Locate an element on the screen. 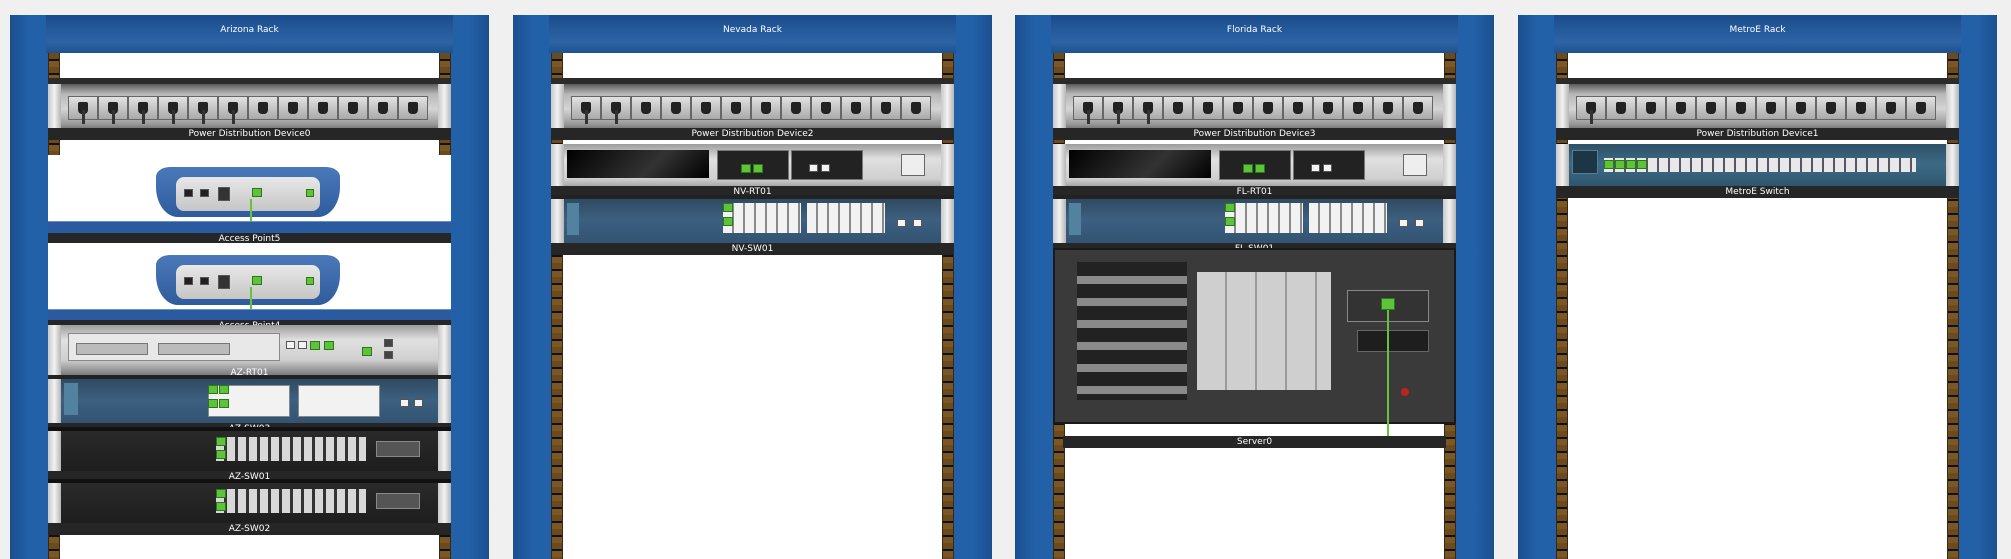 The width and height of the screenshot is (2011, 559). router: NV-RT01 is located at coordinates (752, 171).